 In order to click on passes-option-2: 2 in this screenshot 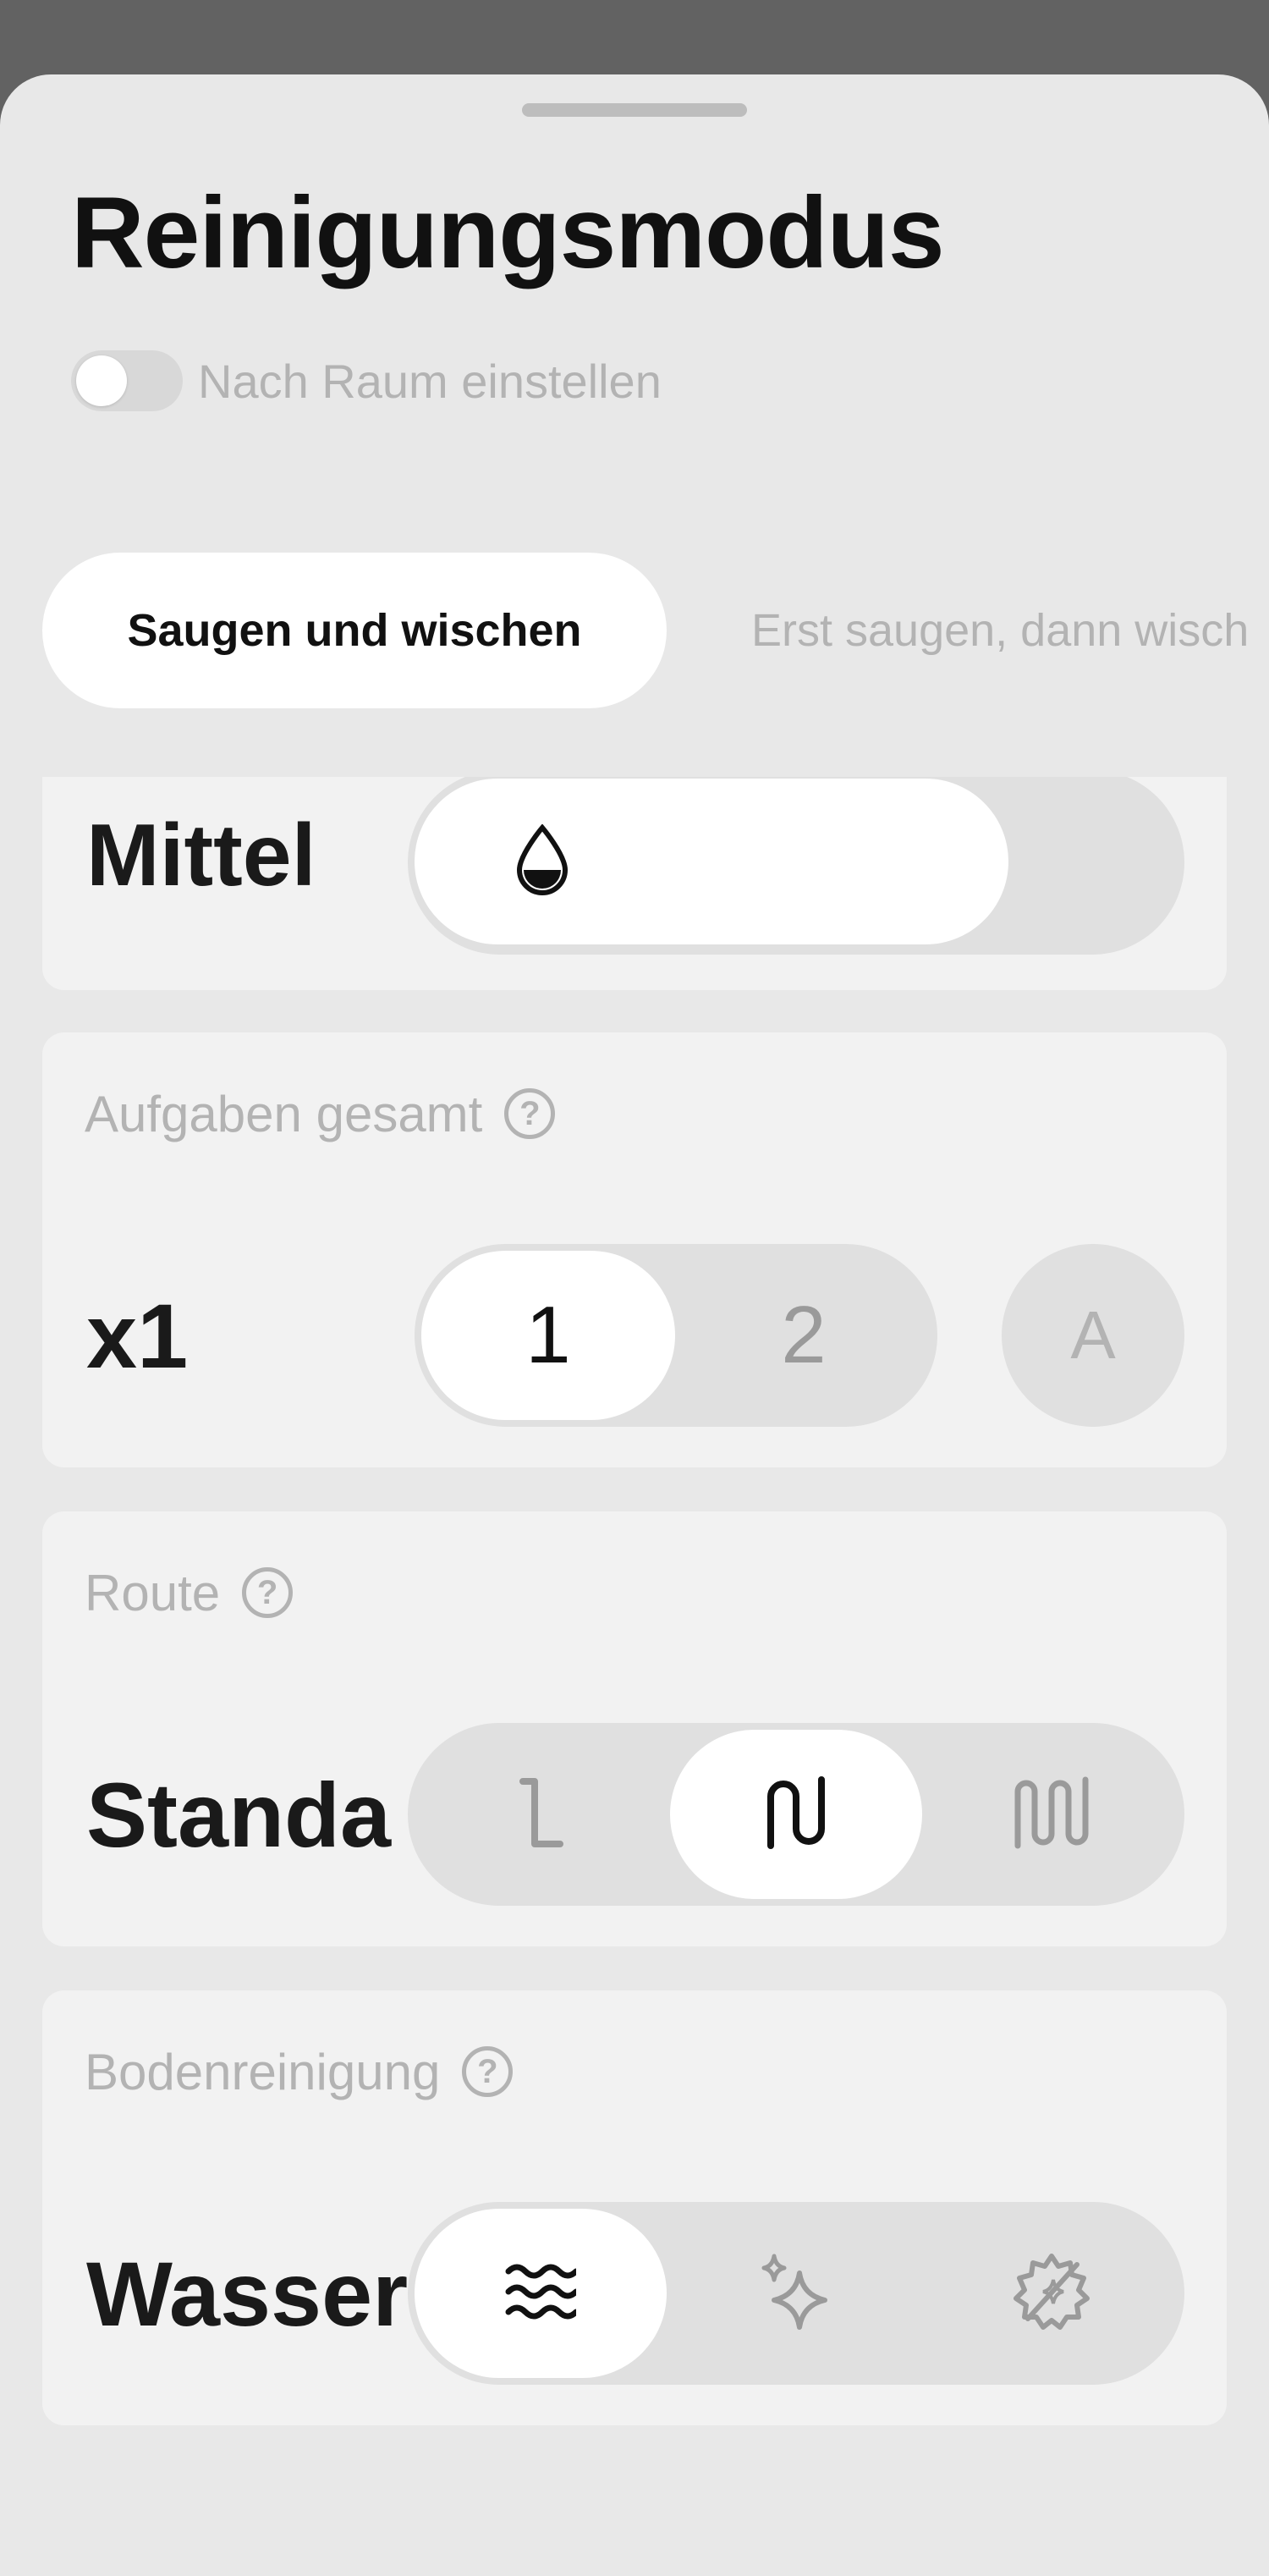, I will do `click(804, 1335)`.